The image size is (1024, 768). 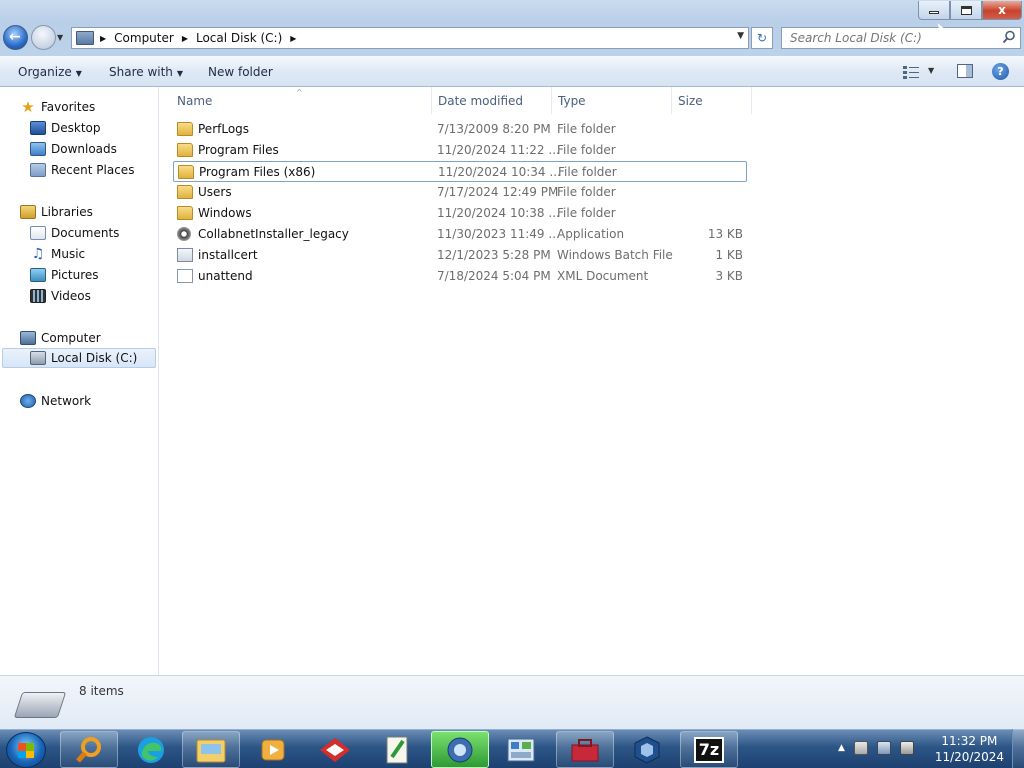 I want to click on taskbar-toolbox-app, so click(x=585, y=749).